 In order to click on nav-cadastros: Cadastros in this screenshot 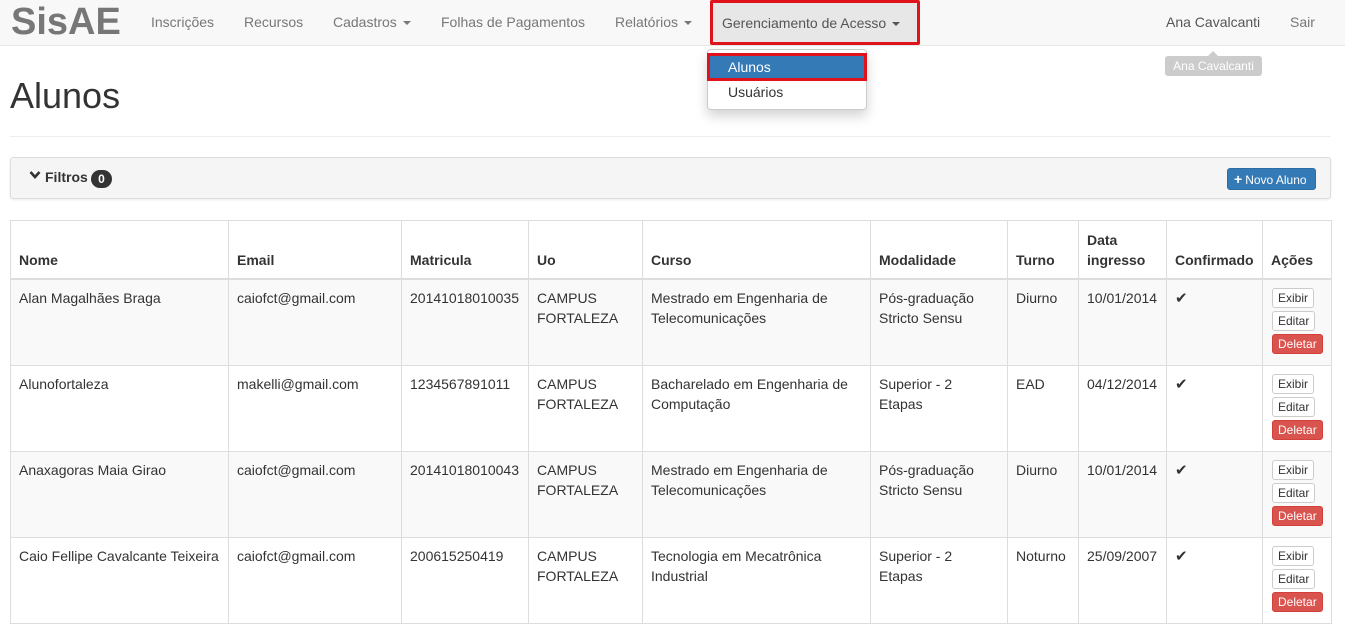, I will do `click(372, 22)`.